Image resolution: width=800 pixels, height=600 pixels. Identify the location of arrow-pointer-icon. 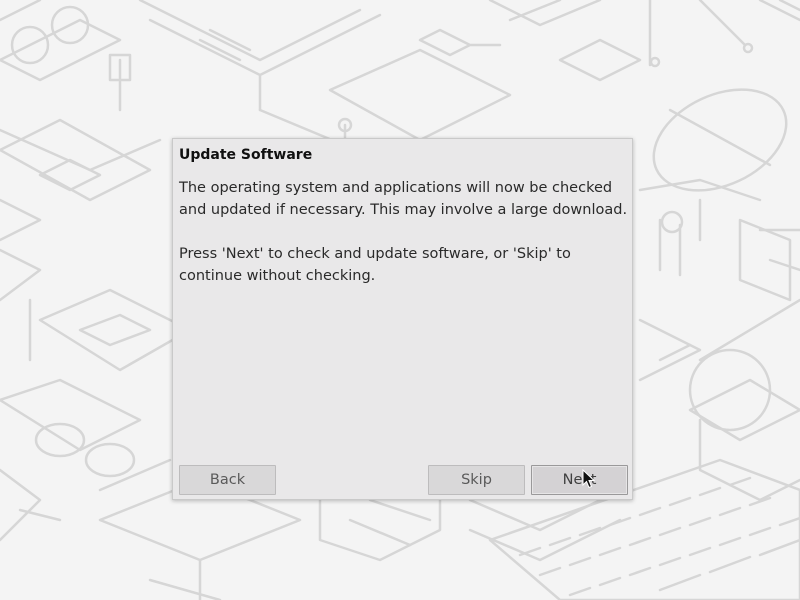
(589, 479).